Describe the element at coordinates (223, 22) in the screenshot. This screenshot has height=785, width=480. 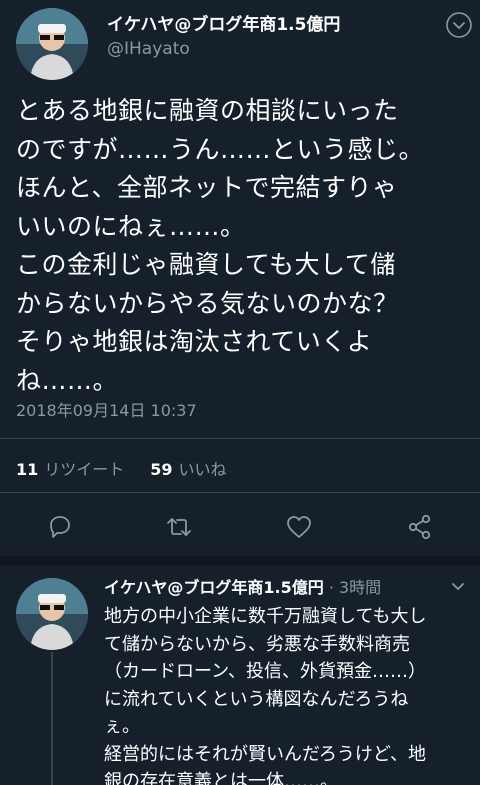
I see `display-name: イケハヤ@ブログ年商1.5億円` at that location.